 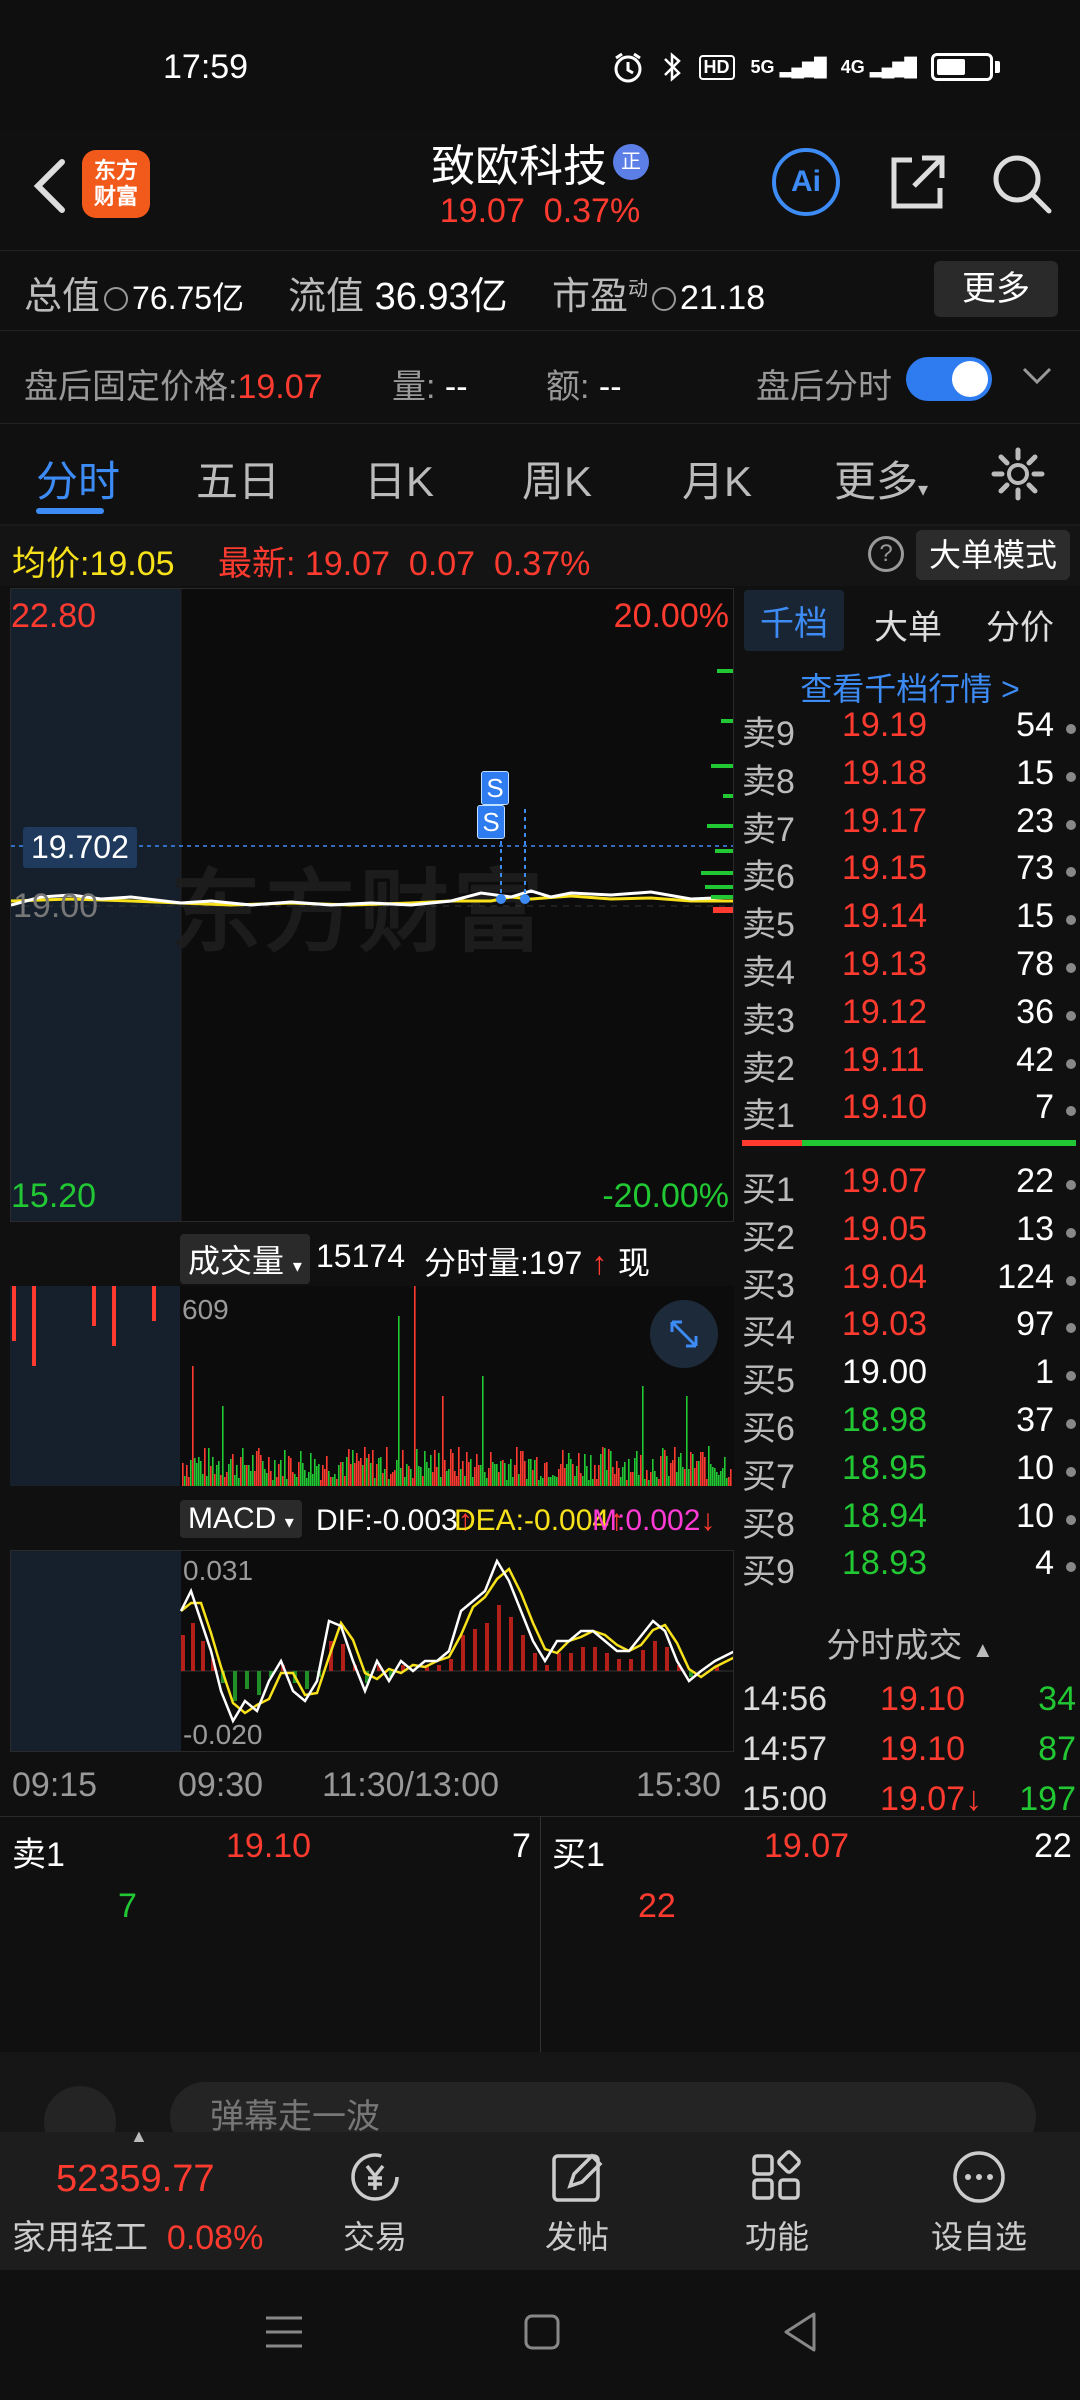 I want to click on macd-plot, so click(x=456, y=1641).